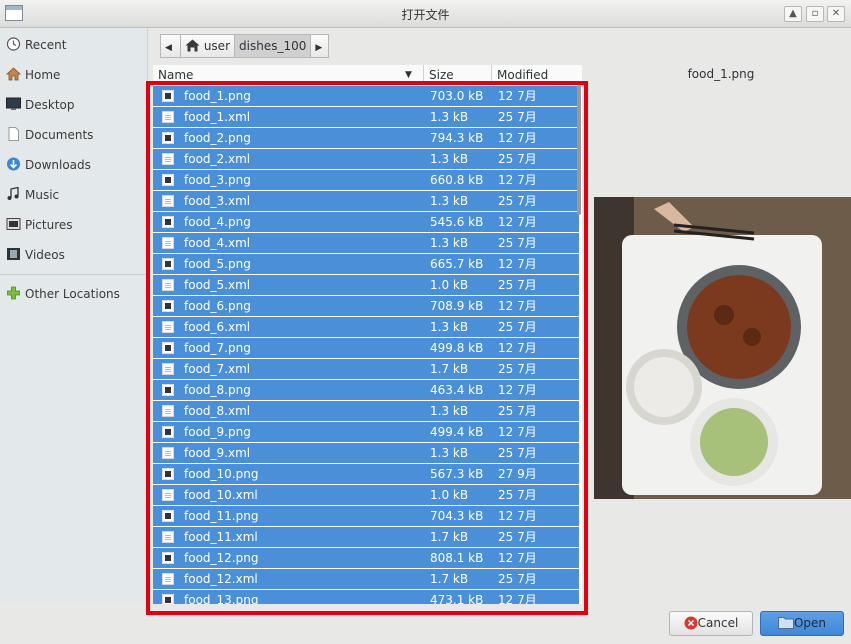  I want to click on column-header-modified: Modified, so click(536, 75).